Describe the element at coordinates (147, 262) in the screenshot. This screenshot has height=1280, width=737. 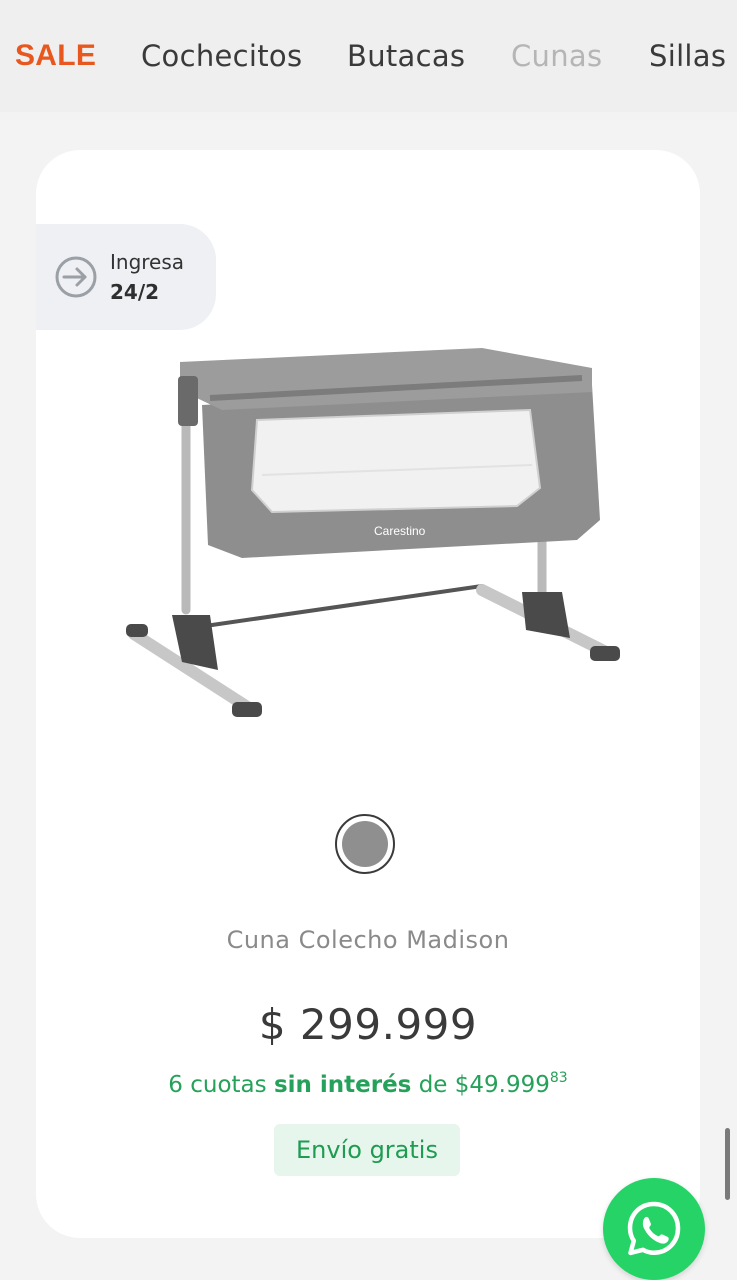
I see `arrival-label: Ingresa` at that location.